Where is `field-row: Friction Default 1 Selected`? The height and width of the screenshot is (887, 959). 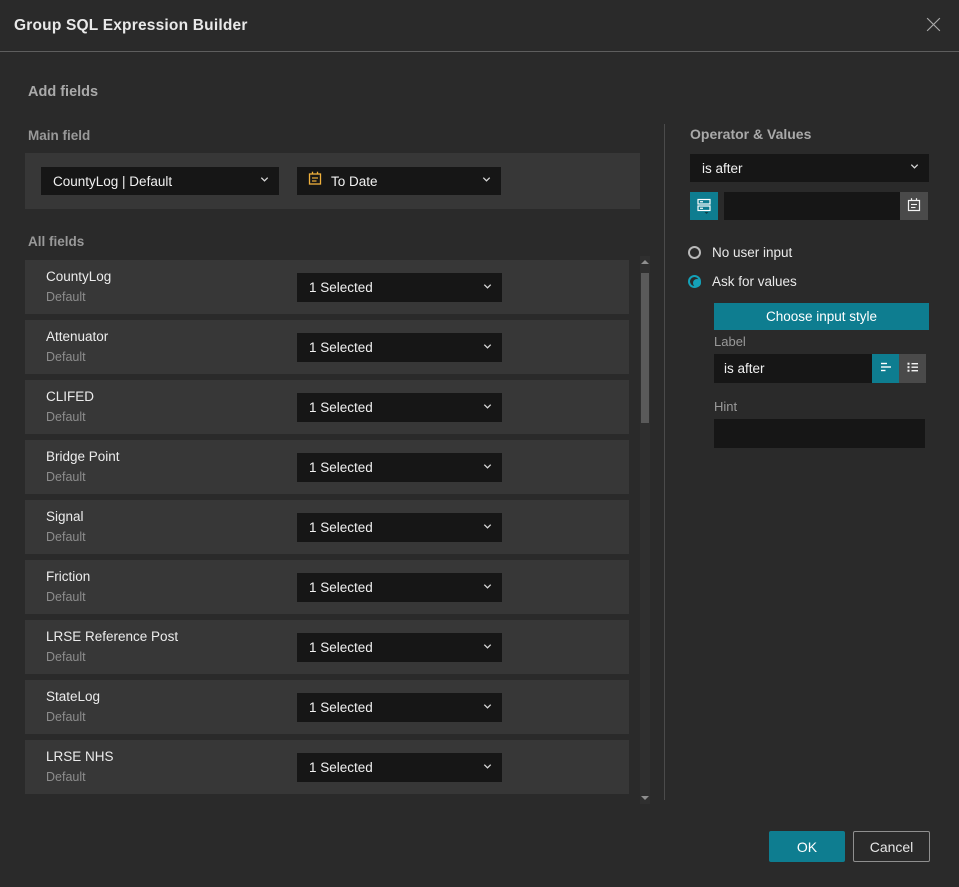
field-row: Friction Default 1 Selected is located at coordinates (327, 587).